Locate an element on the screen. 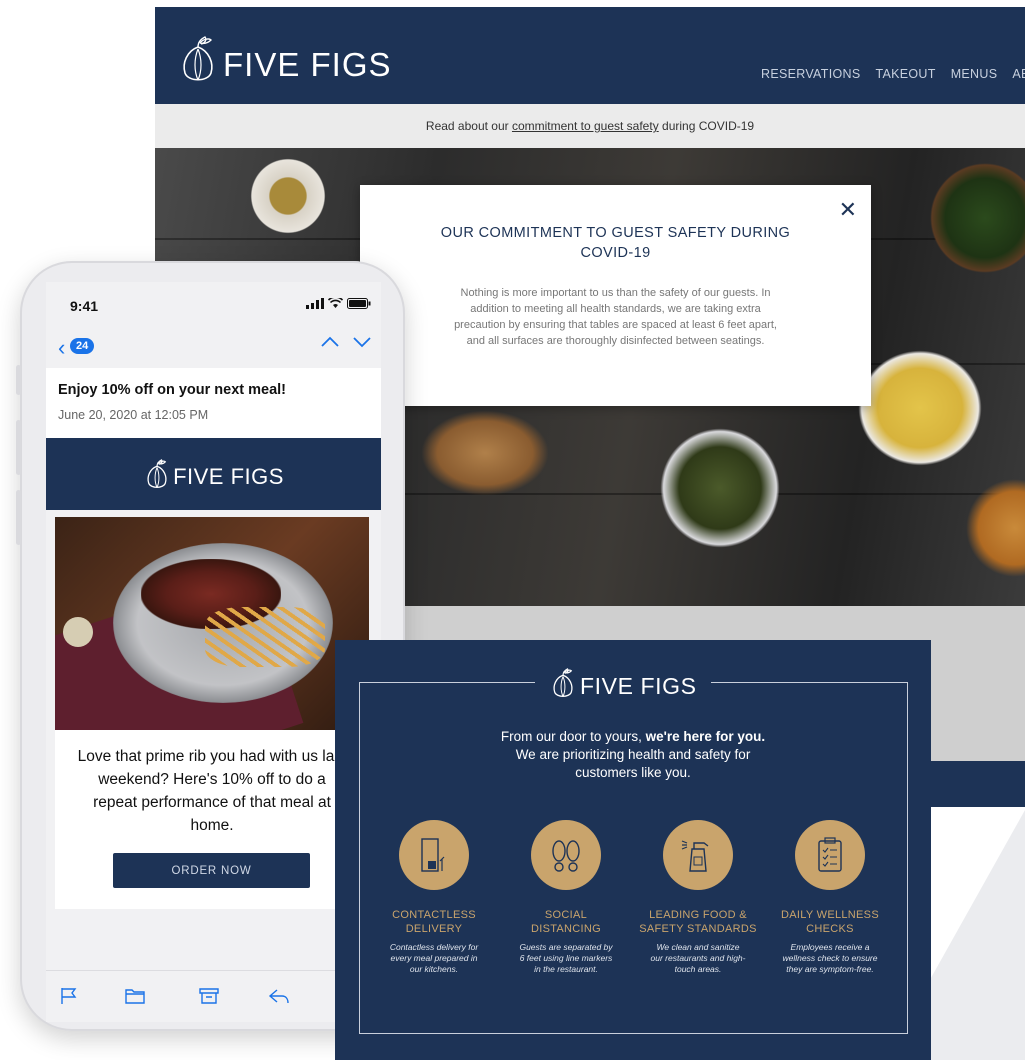 The image size is (1025, 1060). clipboard-checklist-icon is located at coordinates (830, 854).